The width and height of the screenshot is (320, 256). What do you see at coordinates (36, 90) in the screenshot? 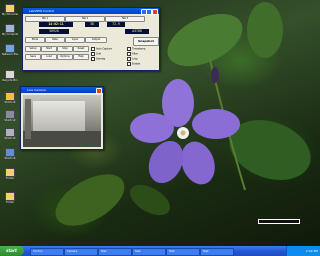
I see `camera-window-title: Live Camera` at bounding box center [36, 90].